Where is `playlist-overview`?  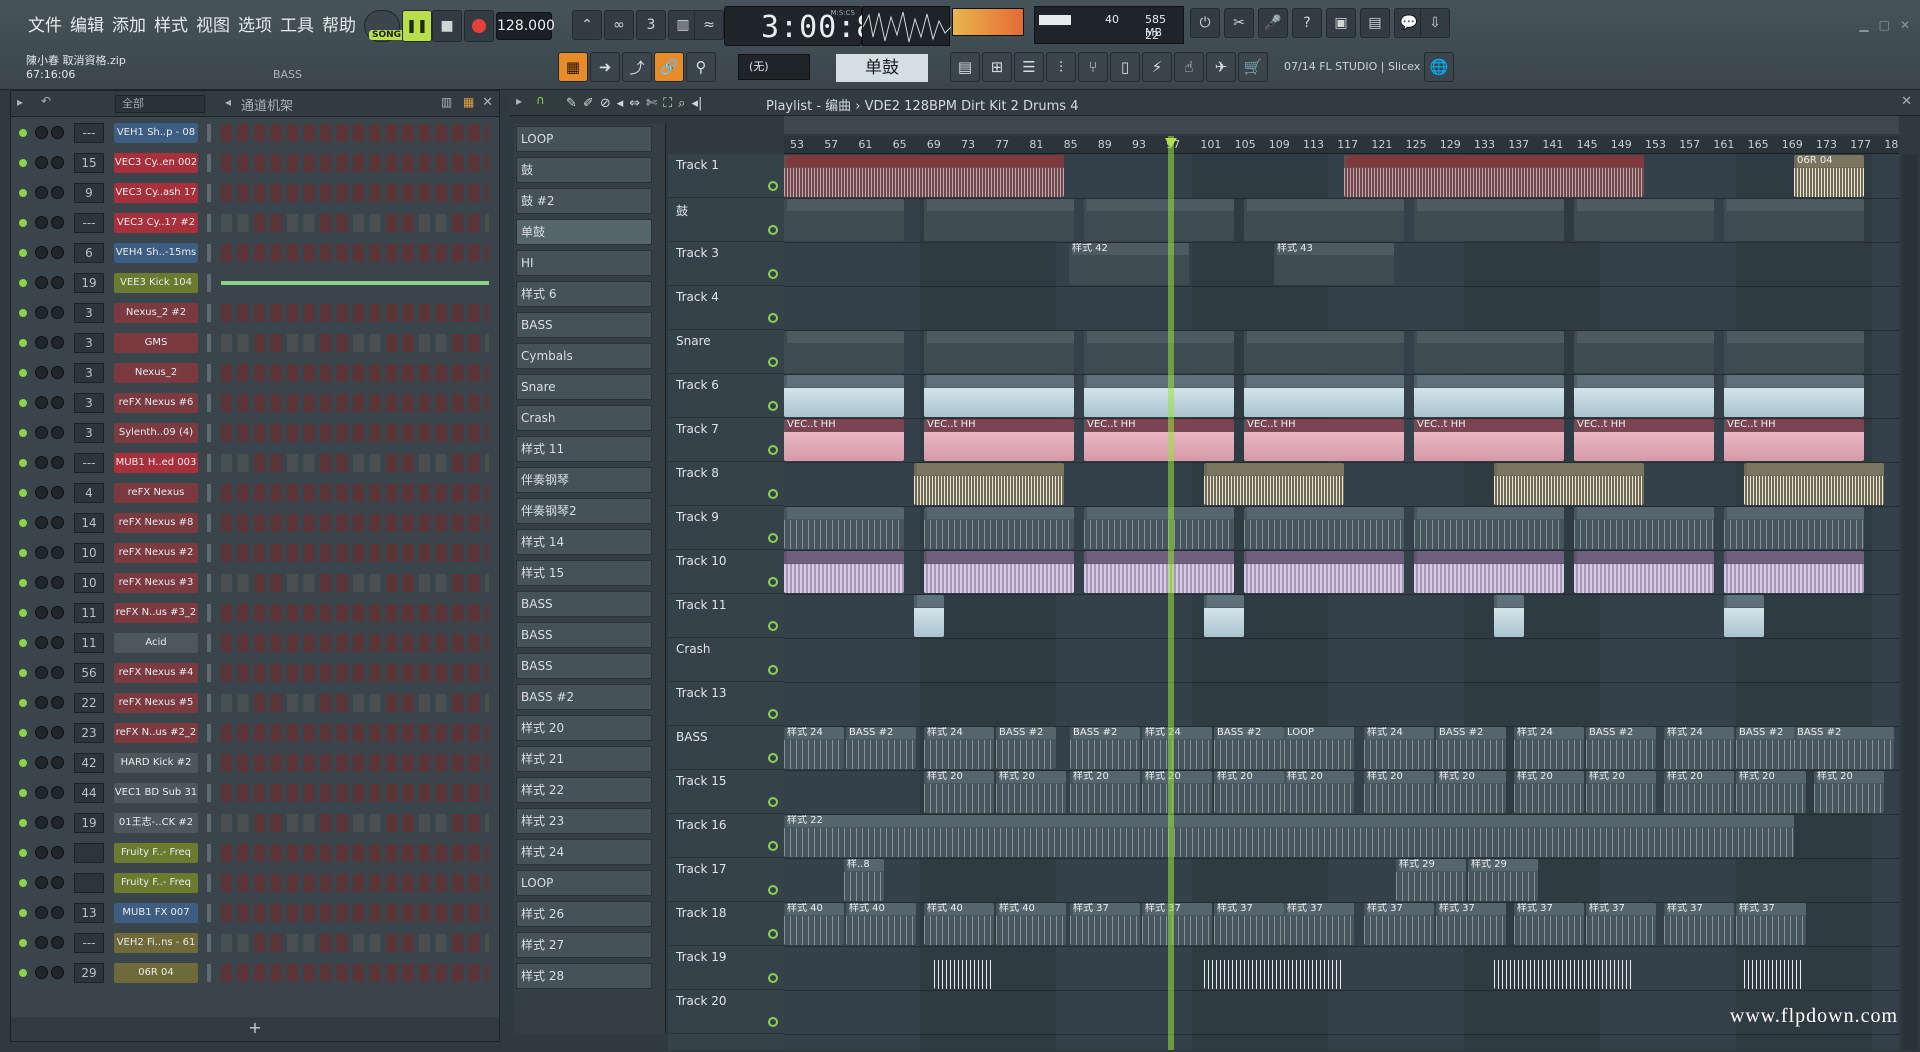 playlist-overview is located at coordinates (1341, 125).